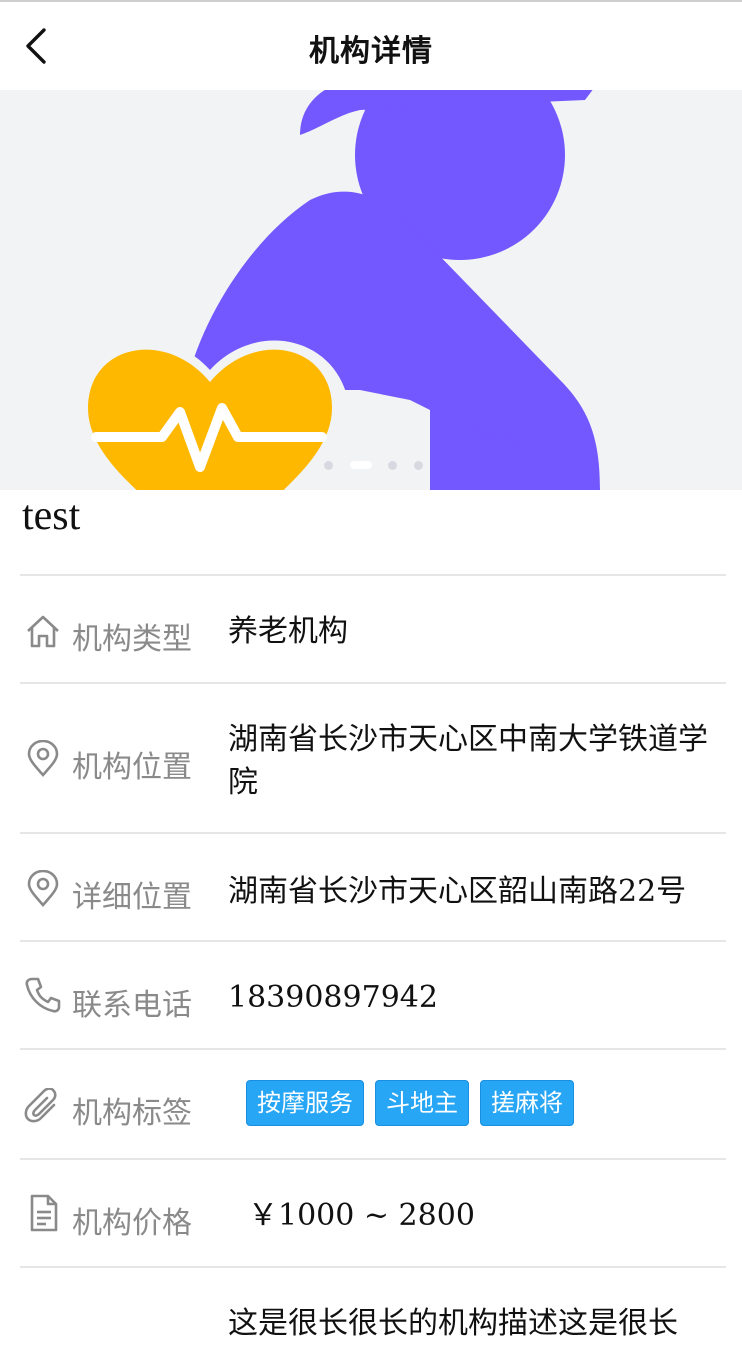 This screenshot has height=1345, width=742. I want to click on phone-icon, so click(43, 995).